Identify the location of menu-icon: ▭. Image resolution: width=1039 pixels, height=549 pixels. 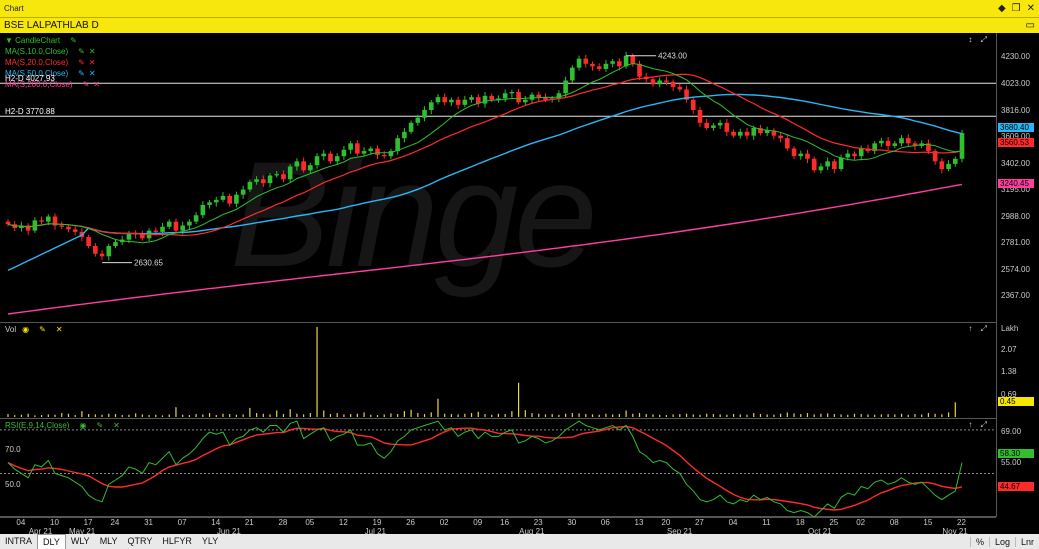
(1030, 25).